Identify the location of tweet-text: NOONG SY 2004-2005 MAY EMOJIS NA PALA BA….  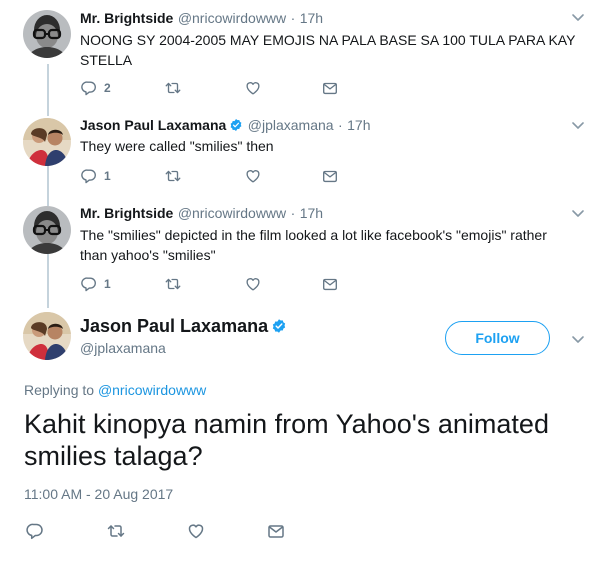
(330, 50).